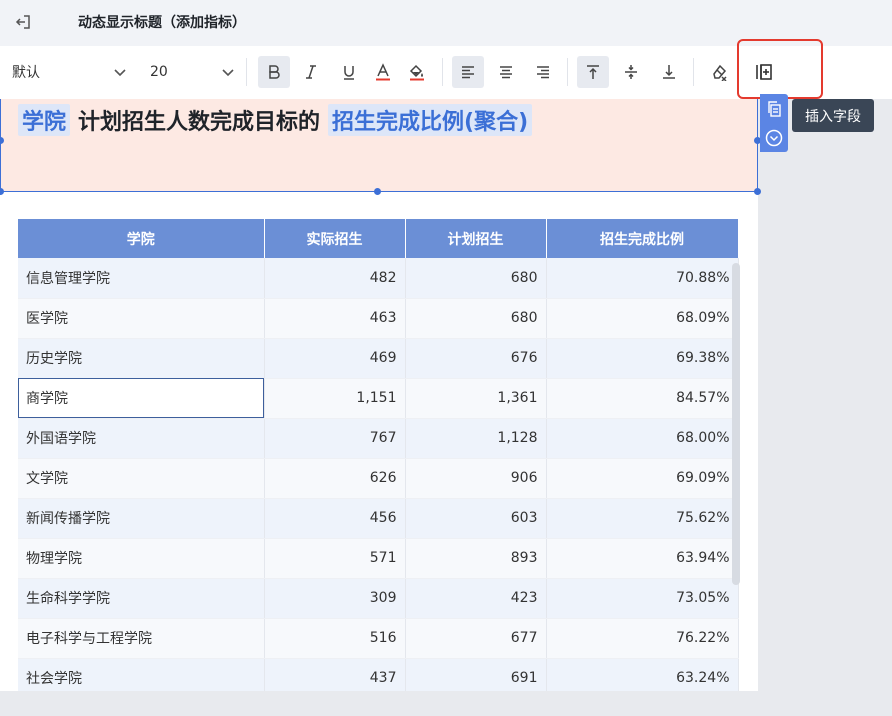  What do you see at coordinates (23, 22) in the screenshot?
I see `exit-button` at bounding box center [23, 22].